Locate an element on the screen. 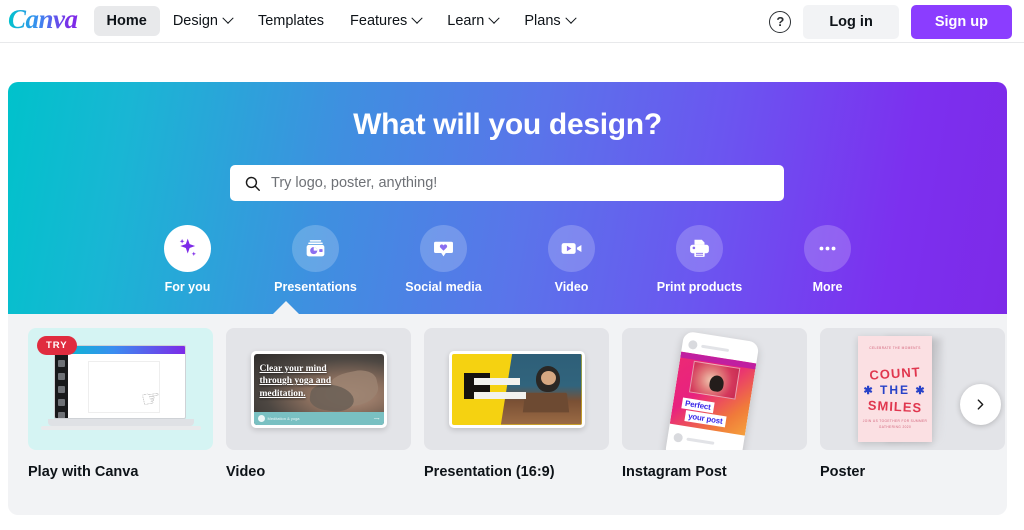  post-photo is located at coordinates (714, 380).